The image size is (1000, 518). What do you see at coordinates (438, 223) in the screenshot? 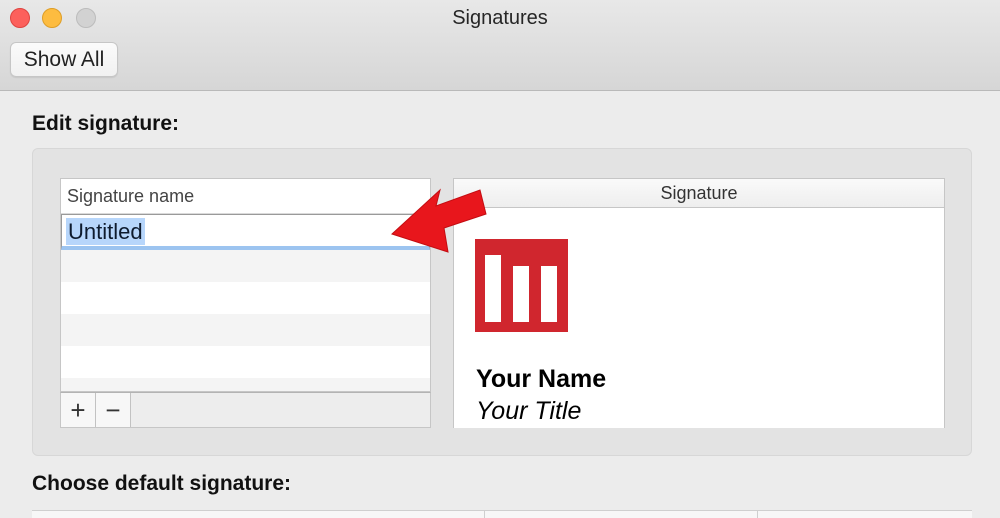
I see `pointer-arrow-icon` at bounding box center [438, 223].